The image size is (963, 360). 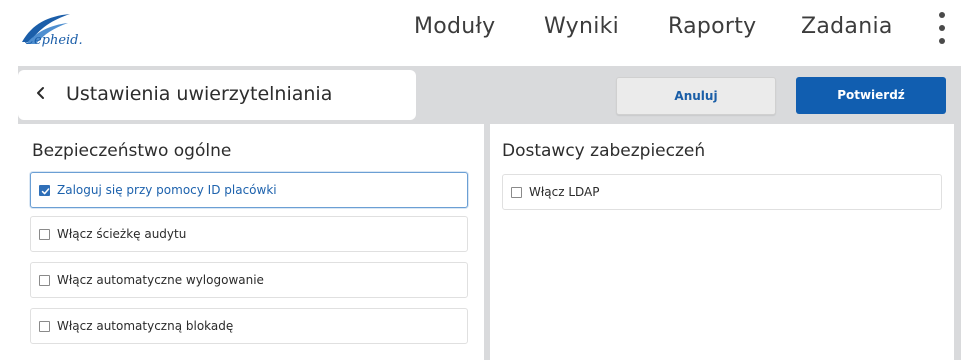 I want to click on option-login-with-facility-id: Zaloguj się przy pomocy ID placówki, so click(x=249, y=190).